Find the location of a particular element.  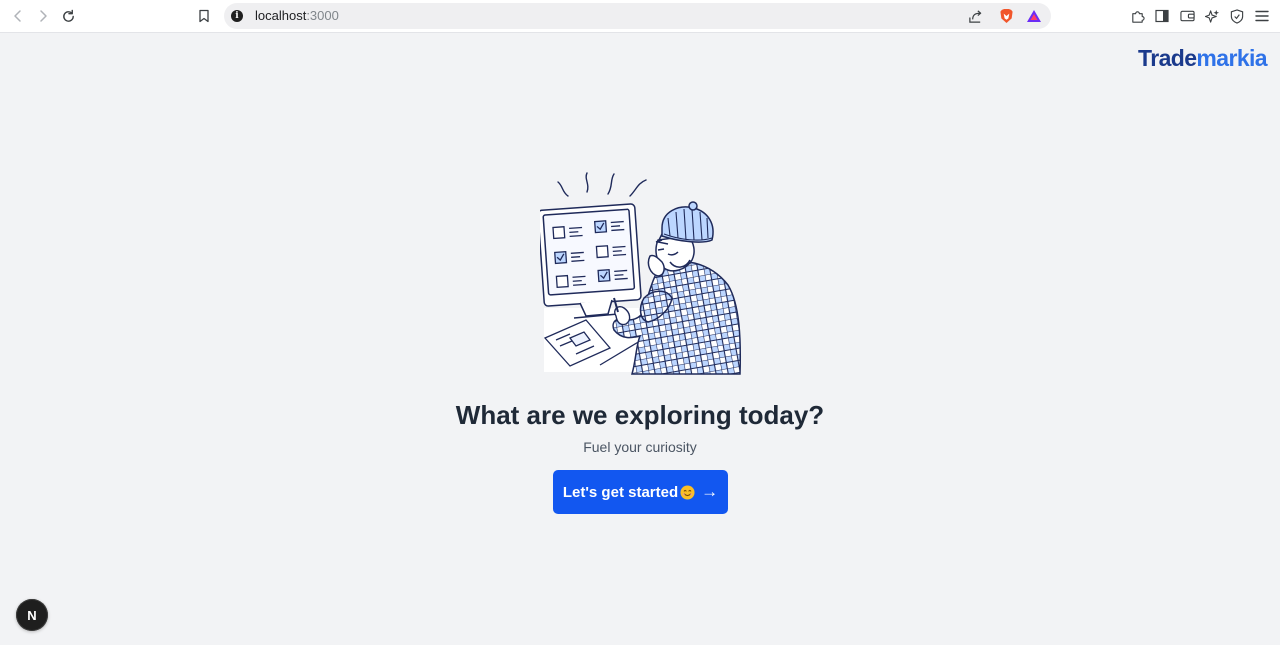

nextjs-dev-indicator: N is located at coordinates (32, 615).